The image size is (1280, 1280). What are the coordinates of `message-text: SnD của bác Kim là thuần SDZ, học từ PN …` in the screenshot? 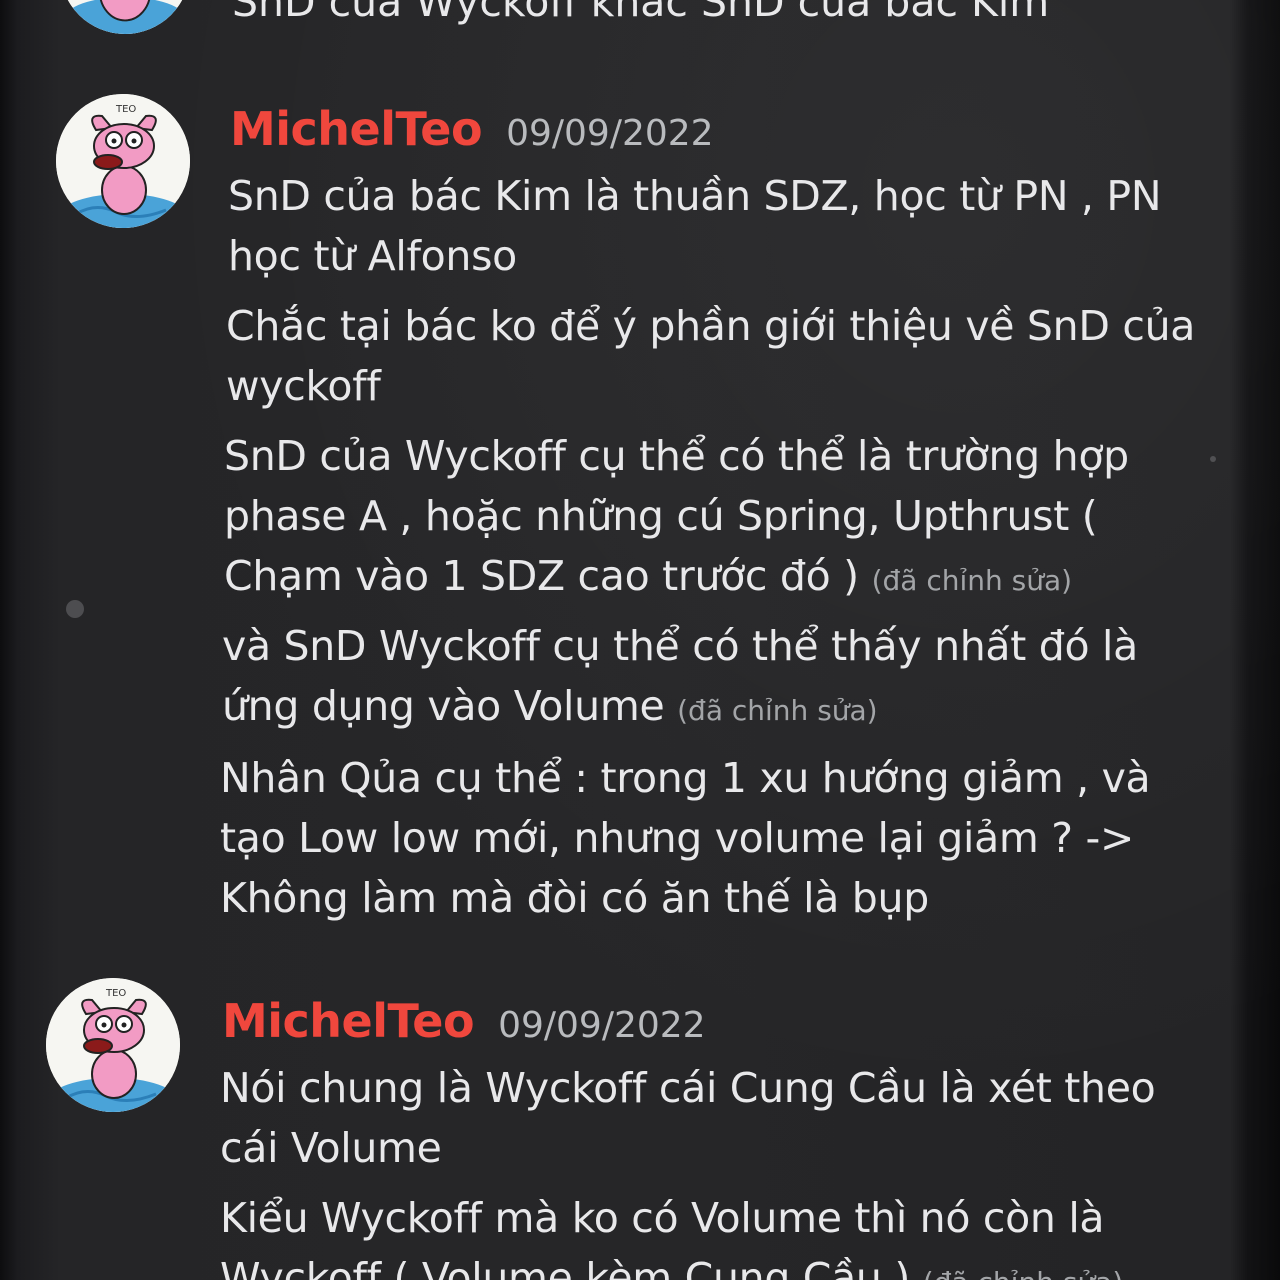 It's located at (695, 226).